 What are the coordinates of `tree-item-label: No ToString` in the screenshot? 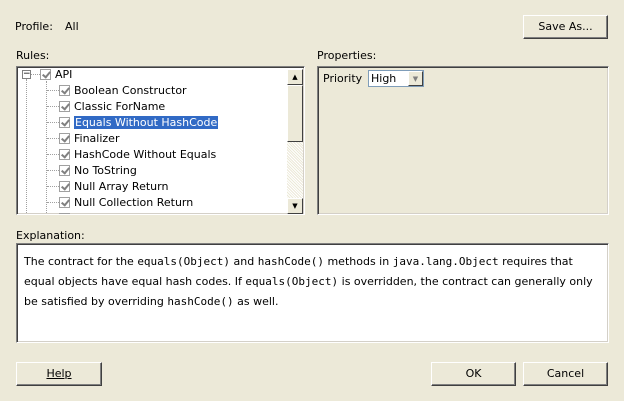 It's located at (105, 170).